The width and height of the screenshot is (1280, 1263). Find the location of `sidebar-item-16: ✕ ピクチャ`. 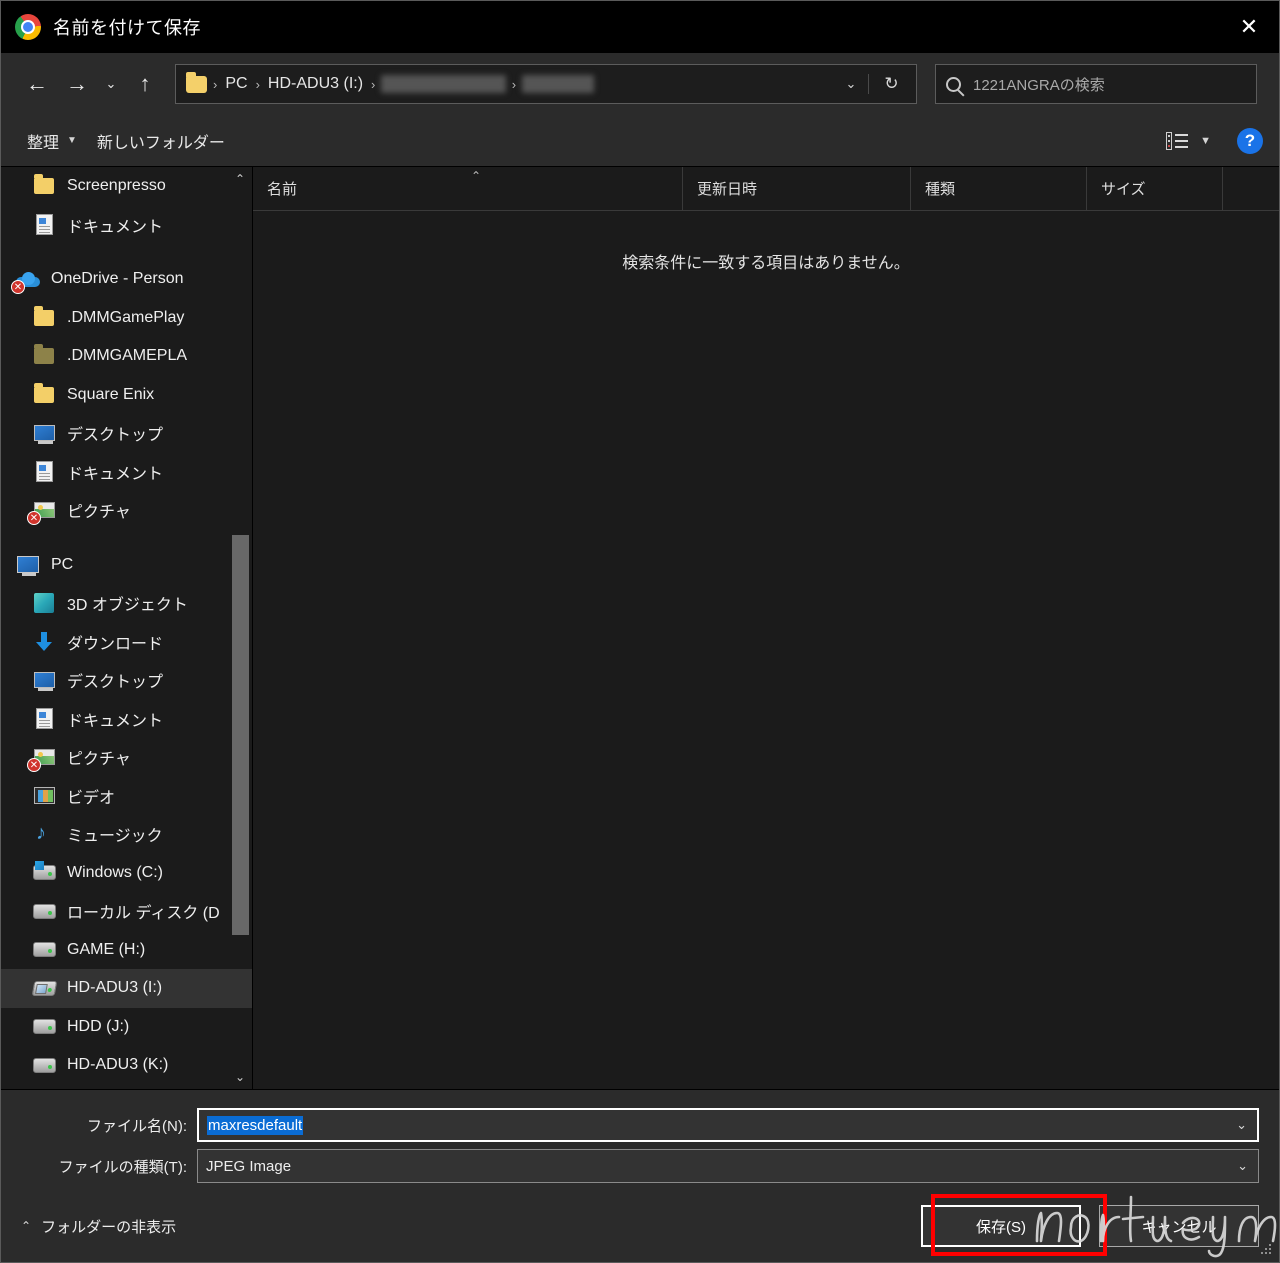

sidebar-item-16: ✕ ピクチャ is located at coordinates (126, 757).